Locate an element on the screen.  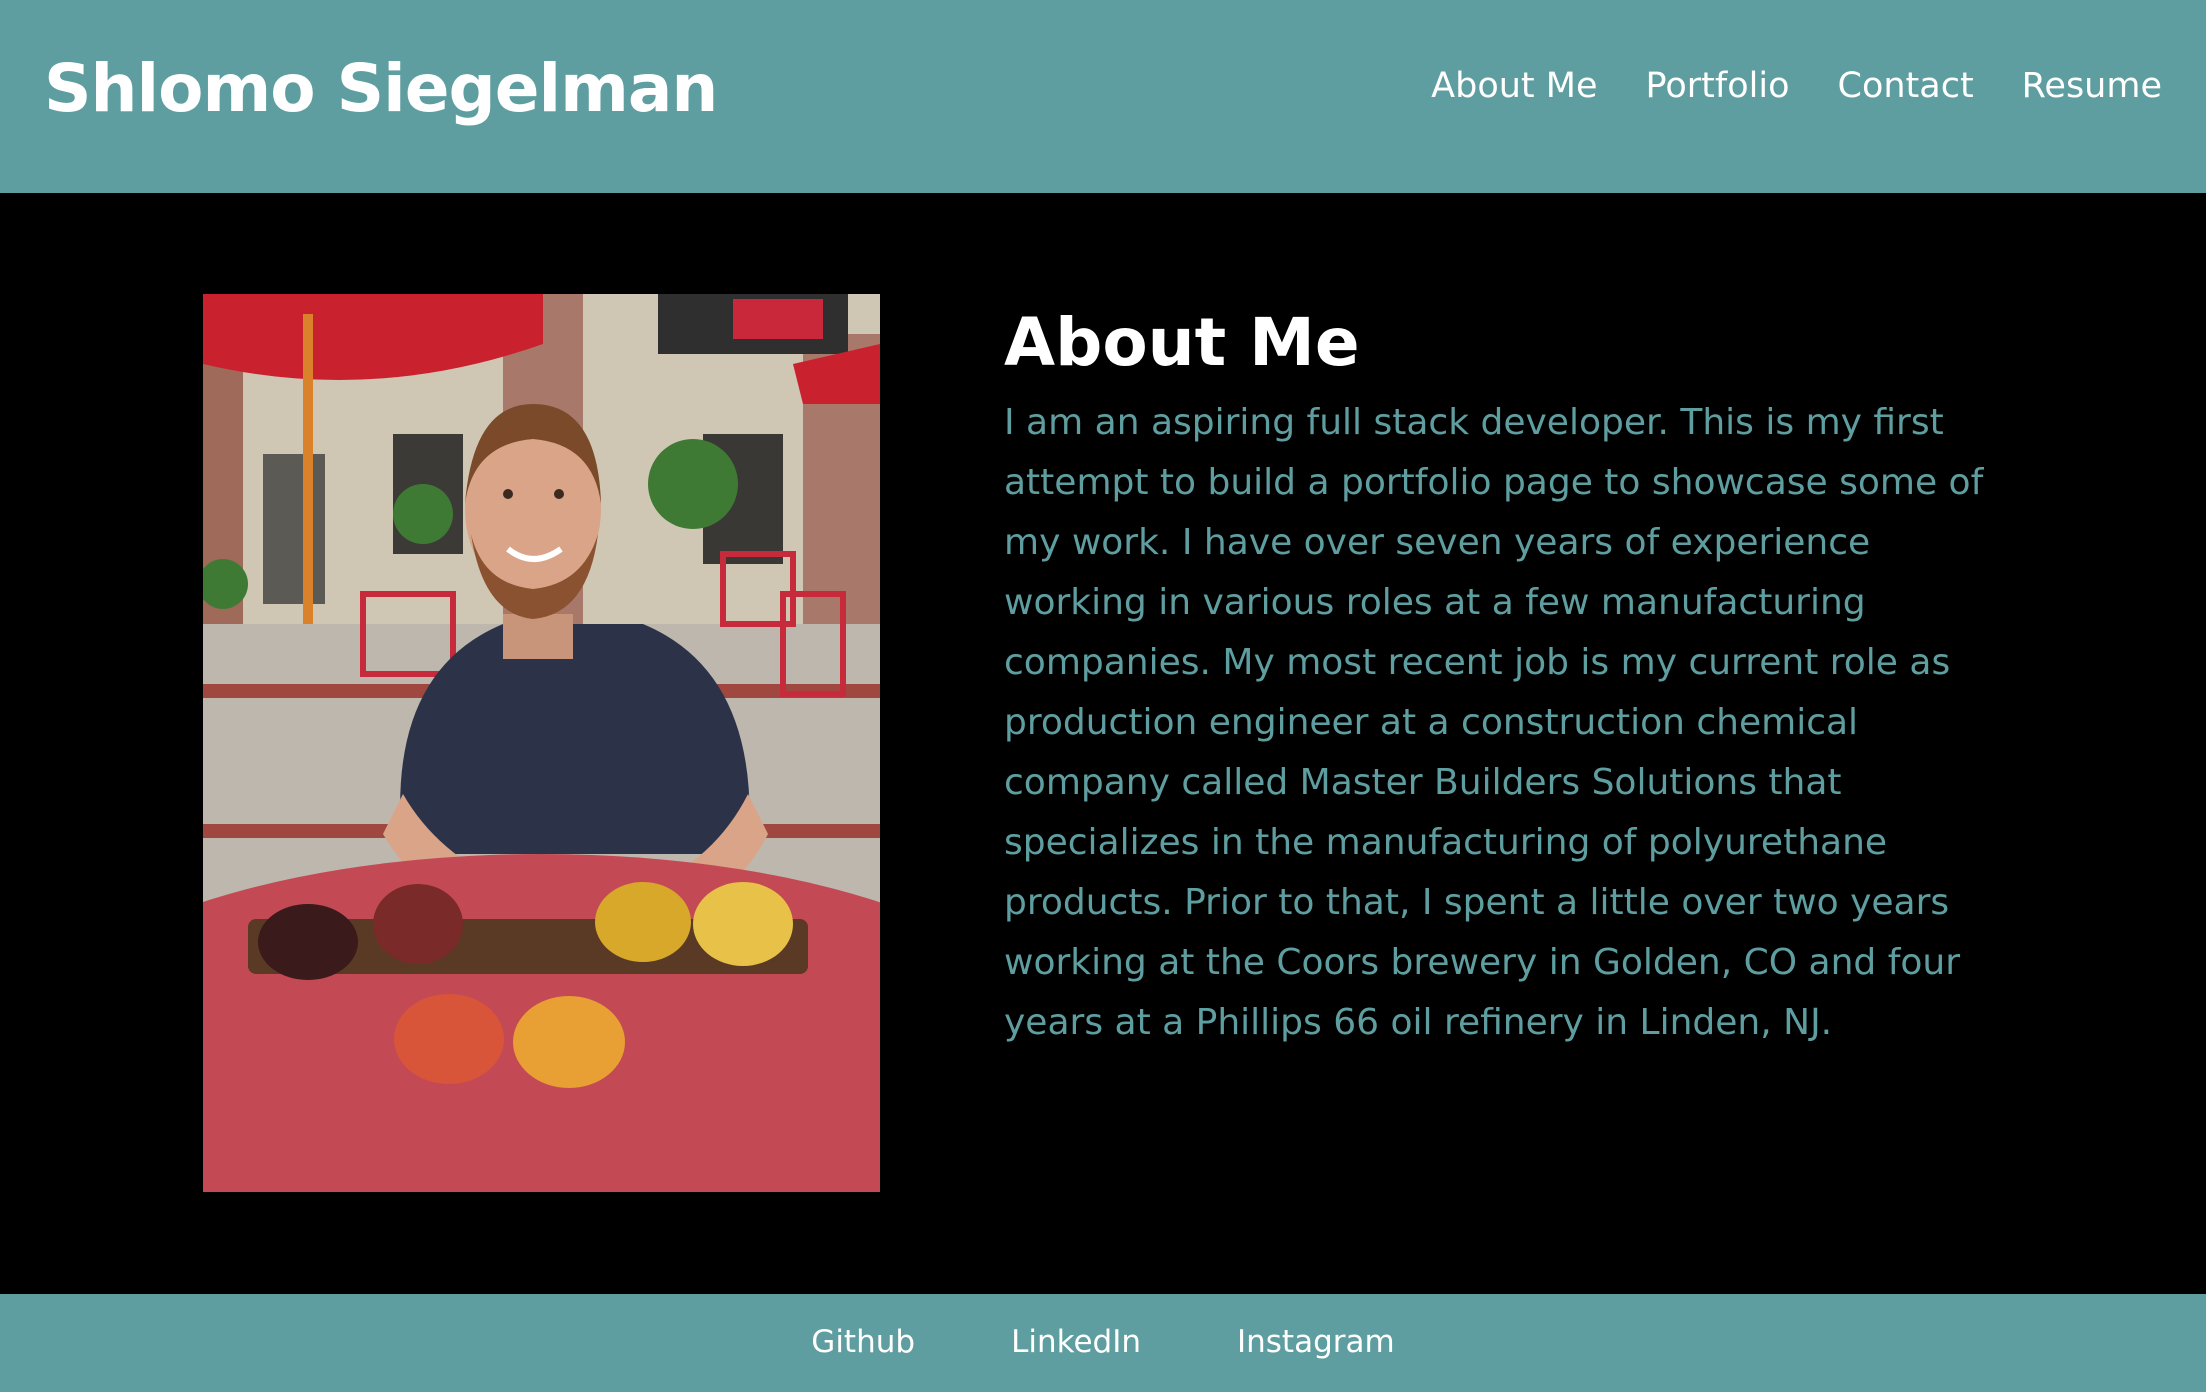
nav-resume: Resume is located at coordinates (2092, 86).